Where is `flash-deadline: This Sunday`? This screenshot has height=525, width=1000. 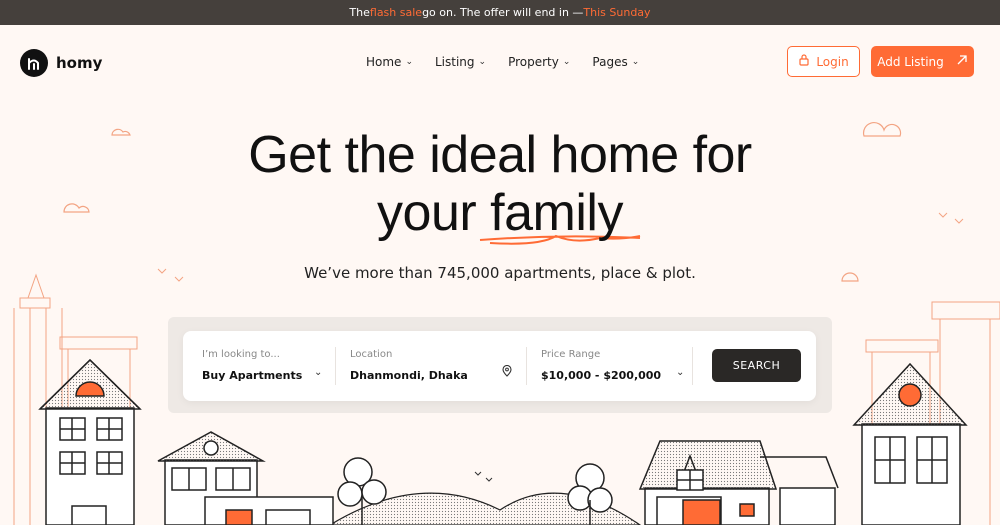 flash-deadline: This Sunday is located at coordinates (617, 12).